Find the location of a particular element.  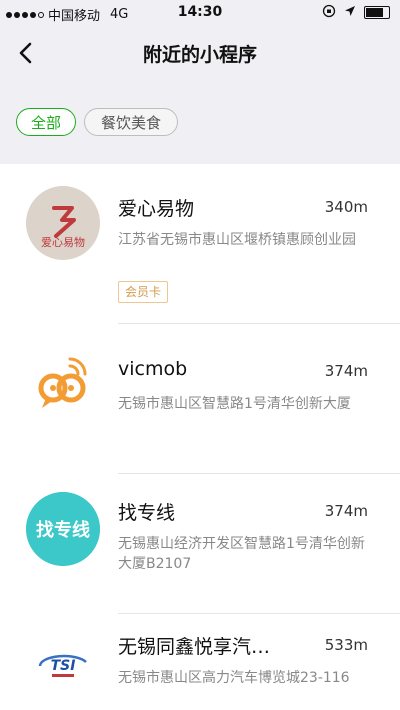

page-title: 附近的小程序 is located at coordinates (199, 55).